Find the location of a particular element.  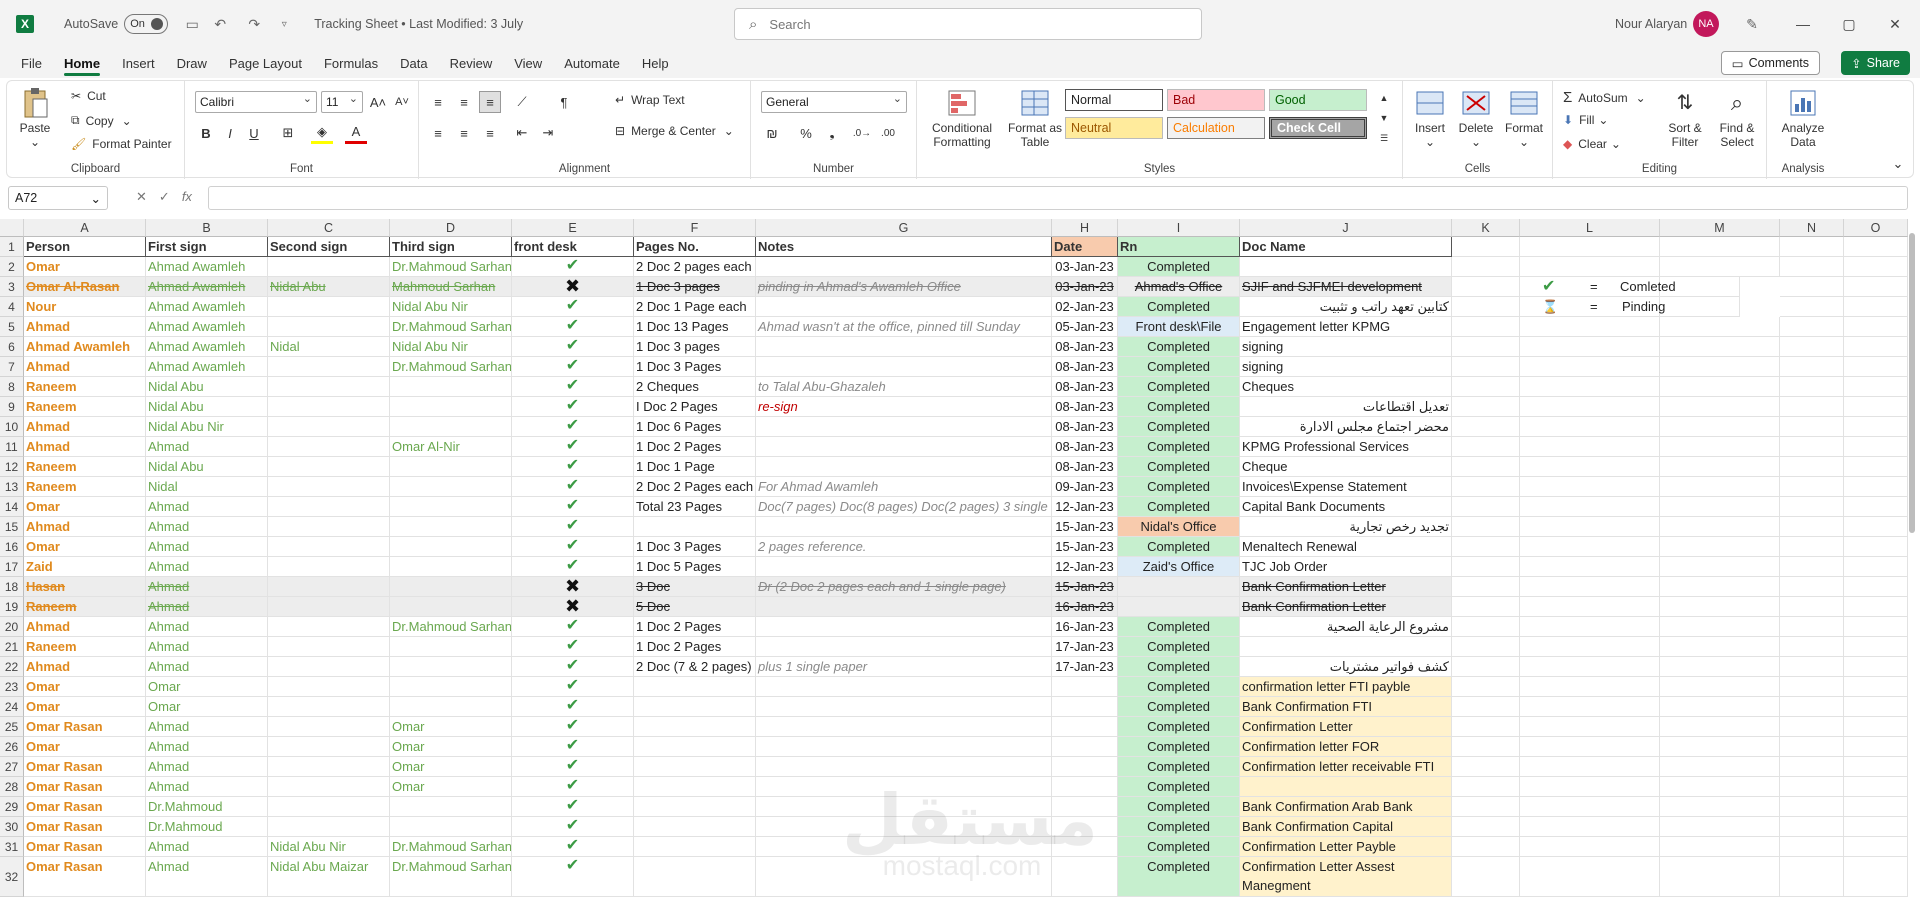

cell-doc-name is located at coordinates (1346, 267).